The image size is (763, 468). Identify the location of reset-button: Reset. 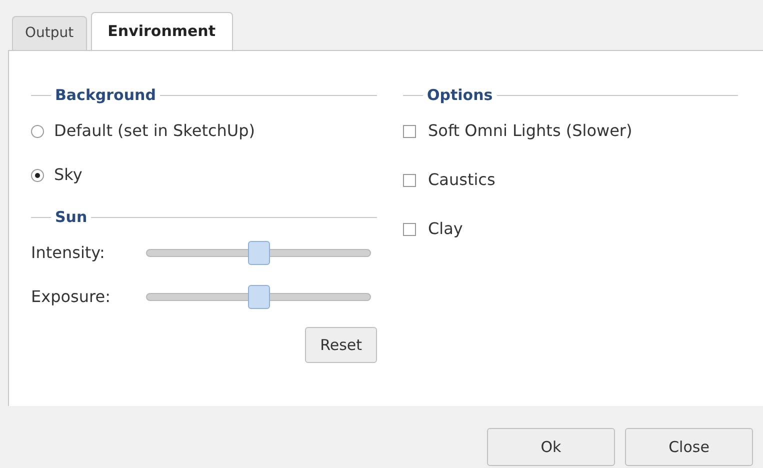
(341, 345).